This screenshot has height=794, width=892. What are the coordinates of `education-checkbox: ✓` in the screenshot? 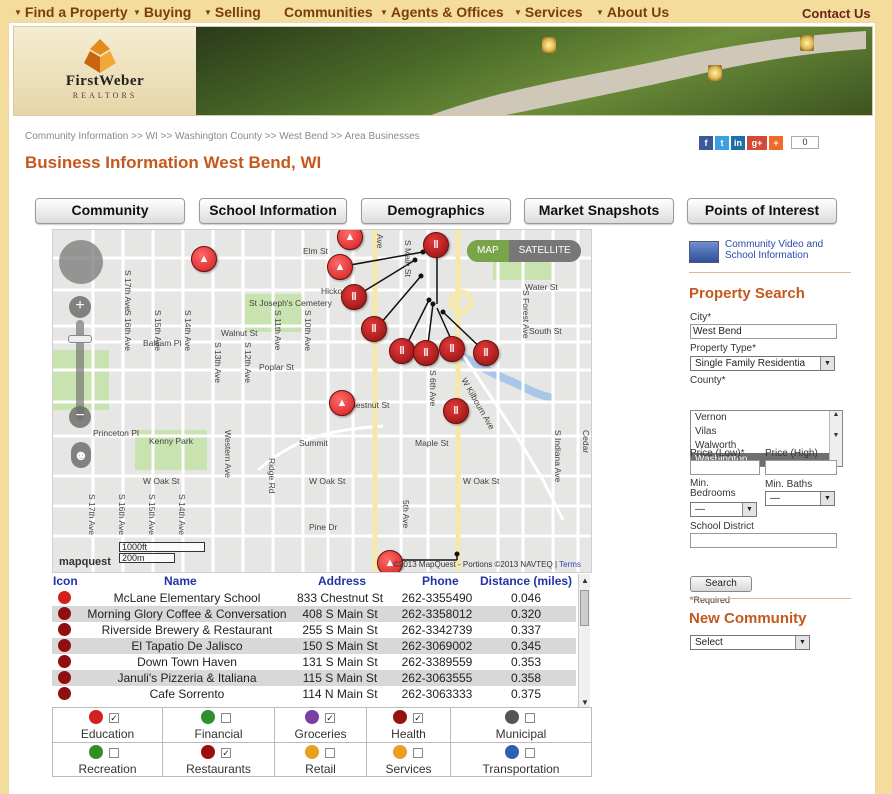 It's located at (114, 718).